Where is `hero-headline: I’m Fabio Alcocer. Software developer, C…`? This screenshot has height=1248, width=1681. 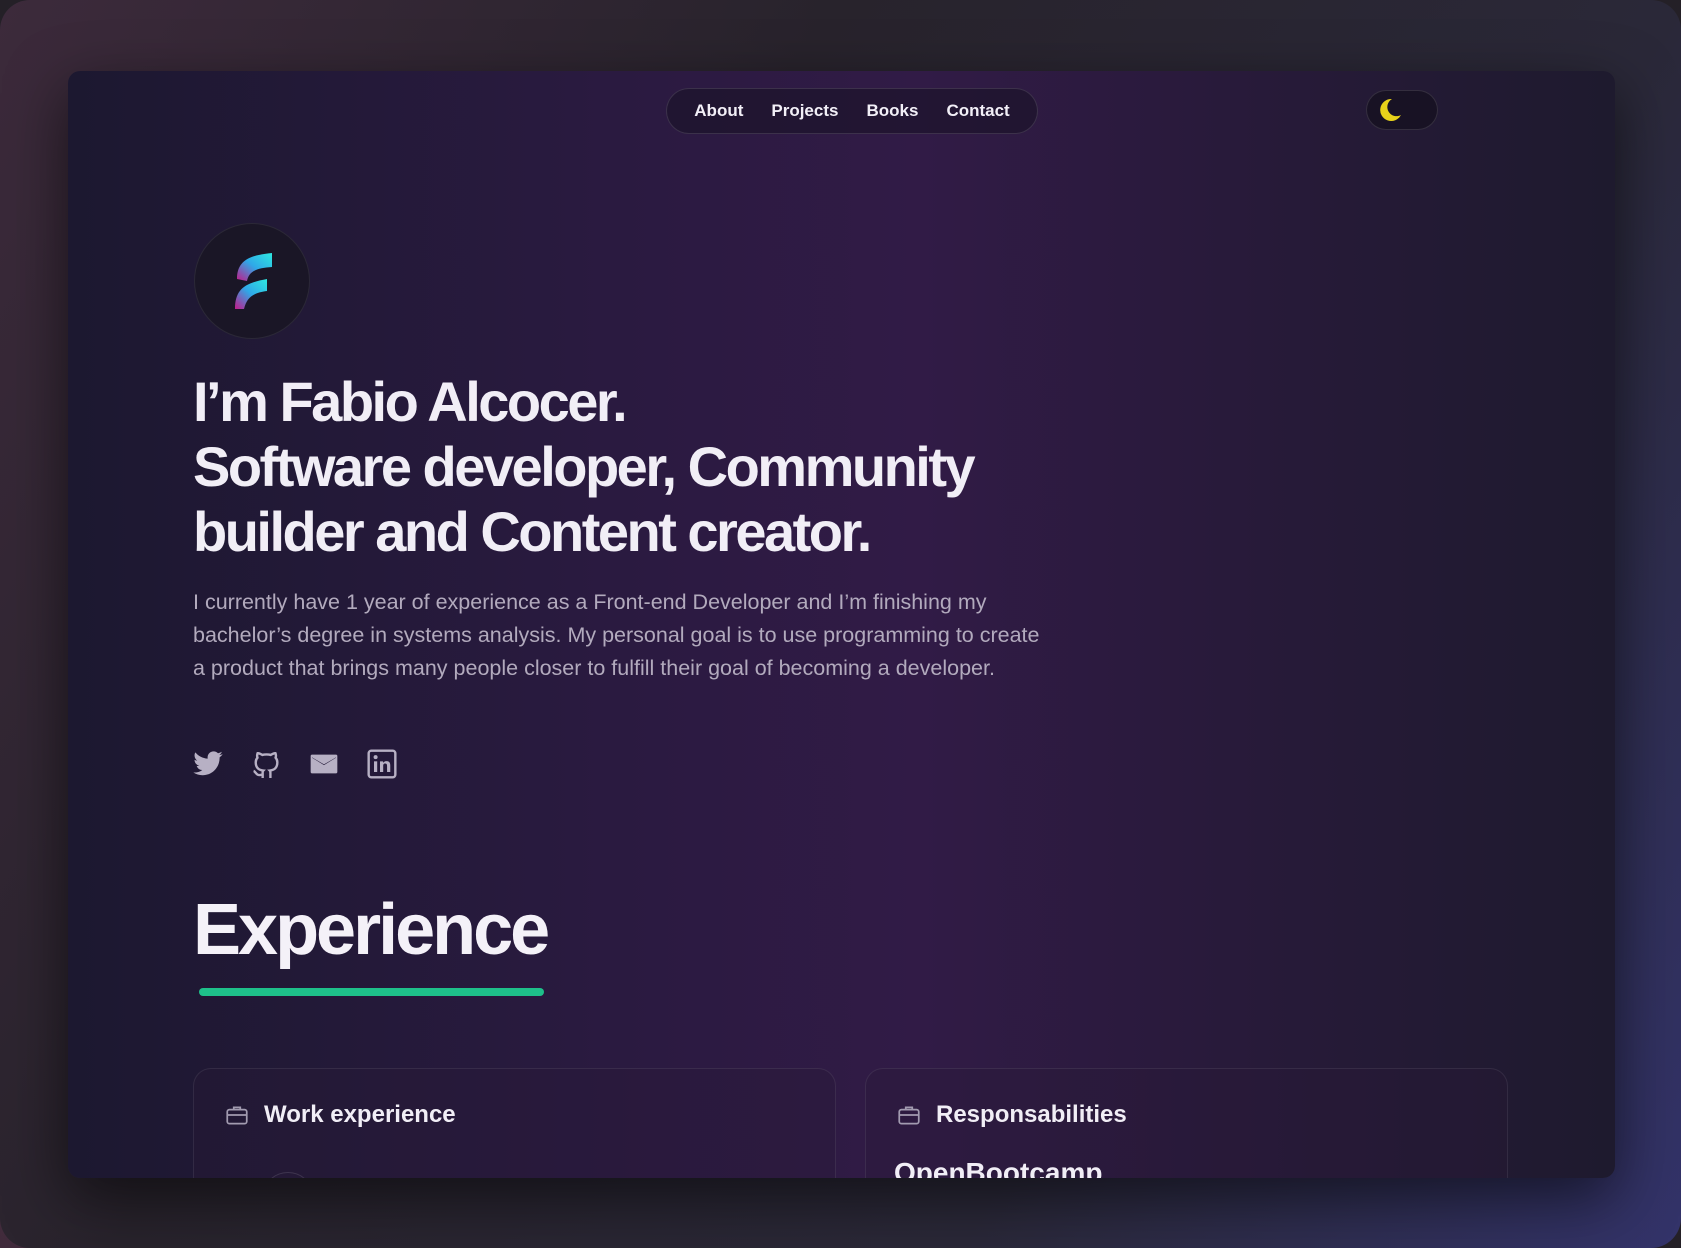
hero-headline: I’m Fabio Alcocer. Software developer, C… is located at coordinates (643, 466).